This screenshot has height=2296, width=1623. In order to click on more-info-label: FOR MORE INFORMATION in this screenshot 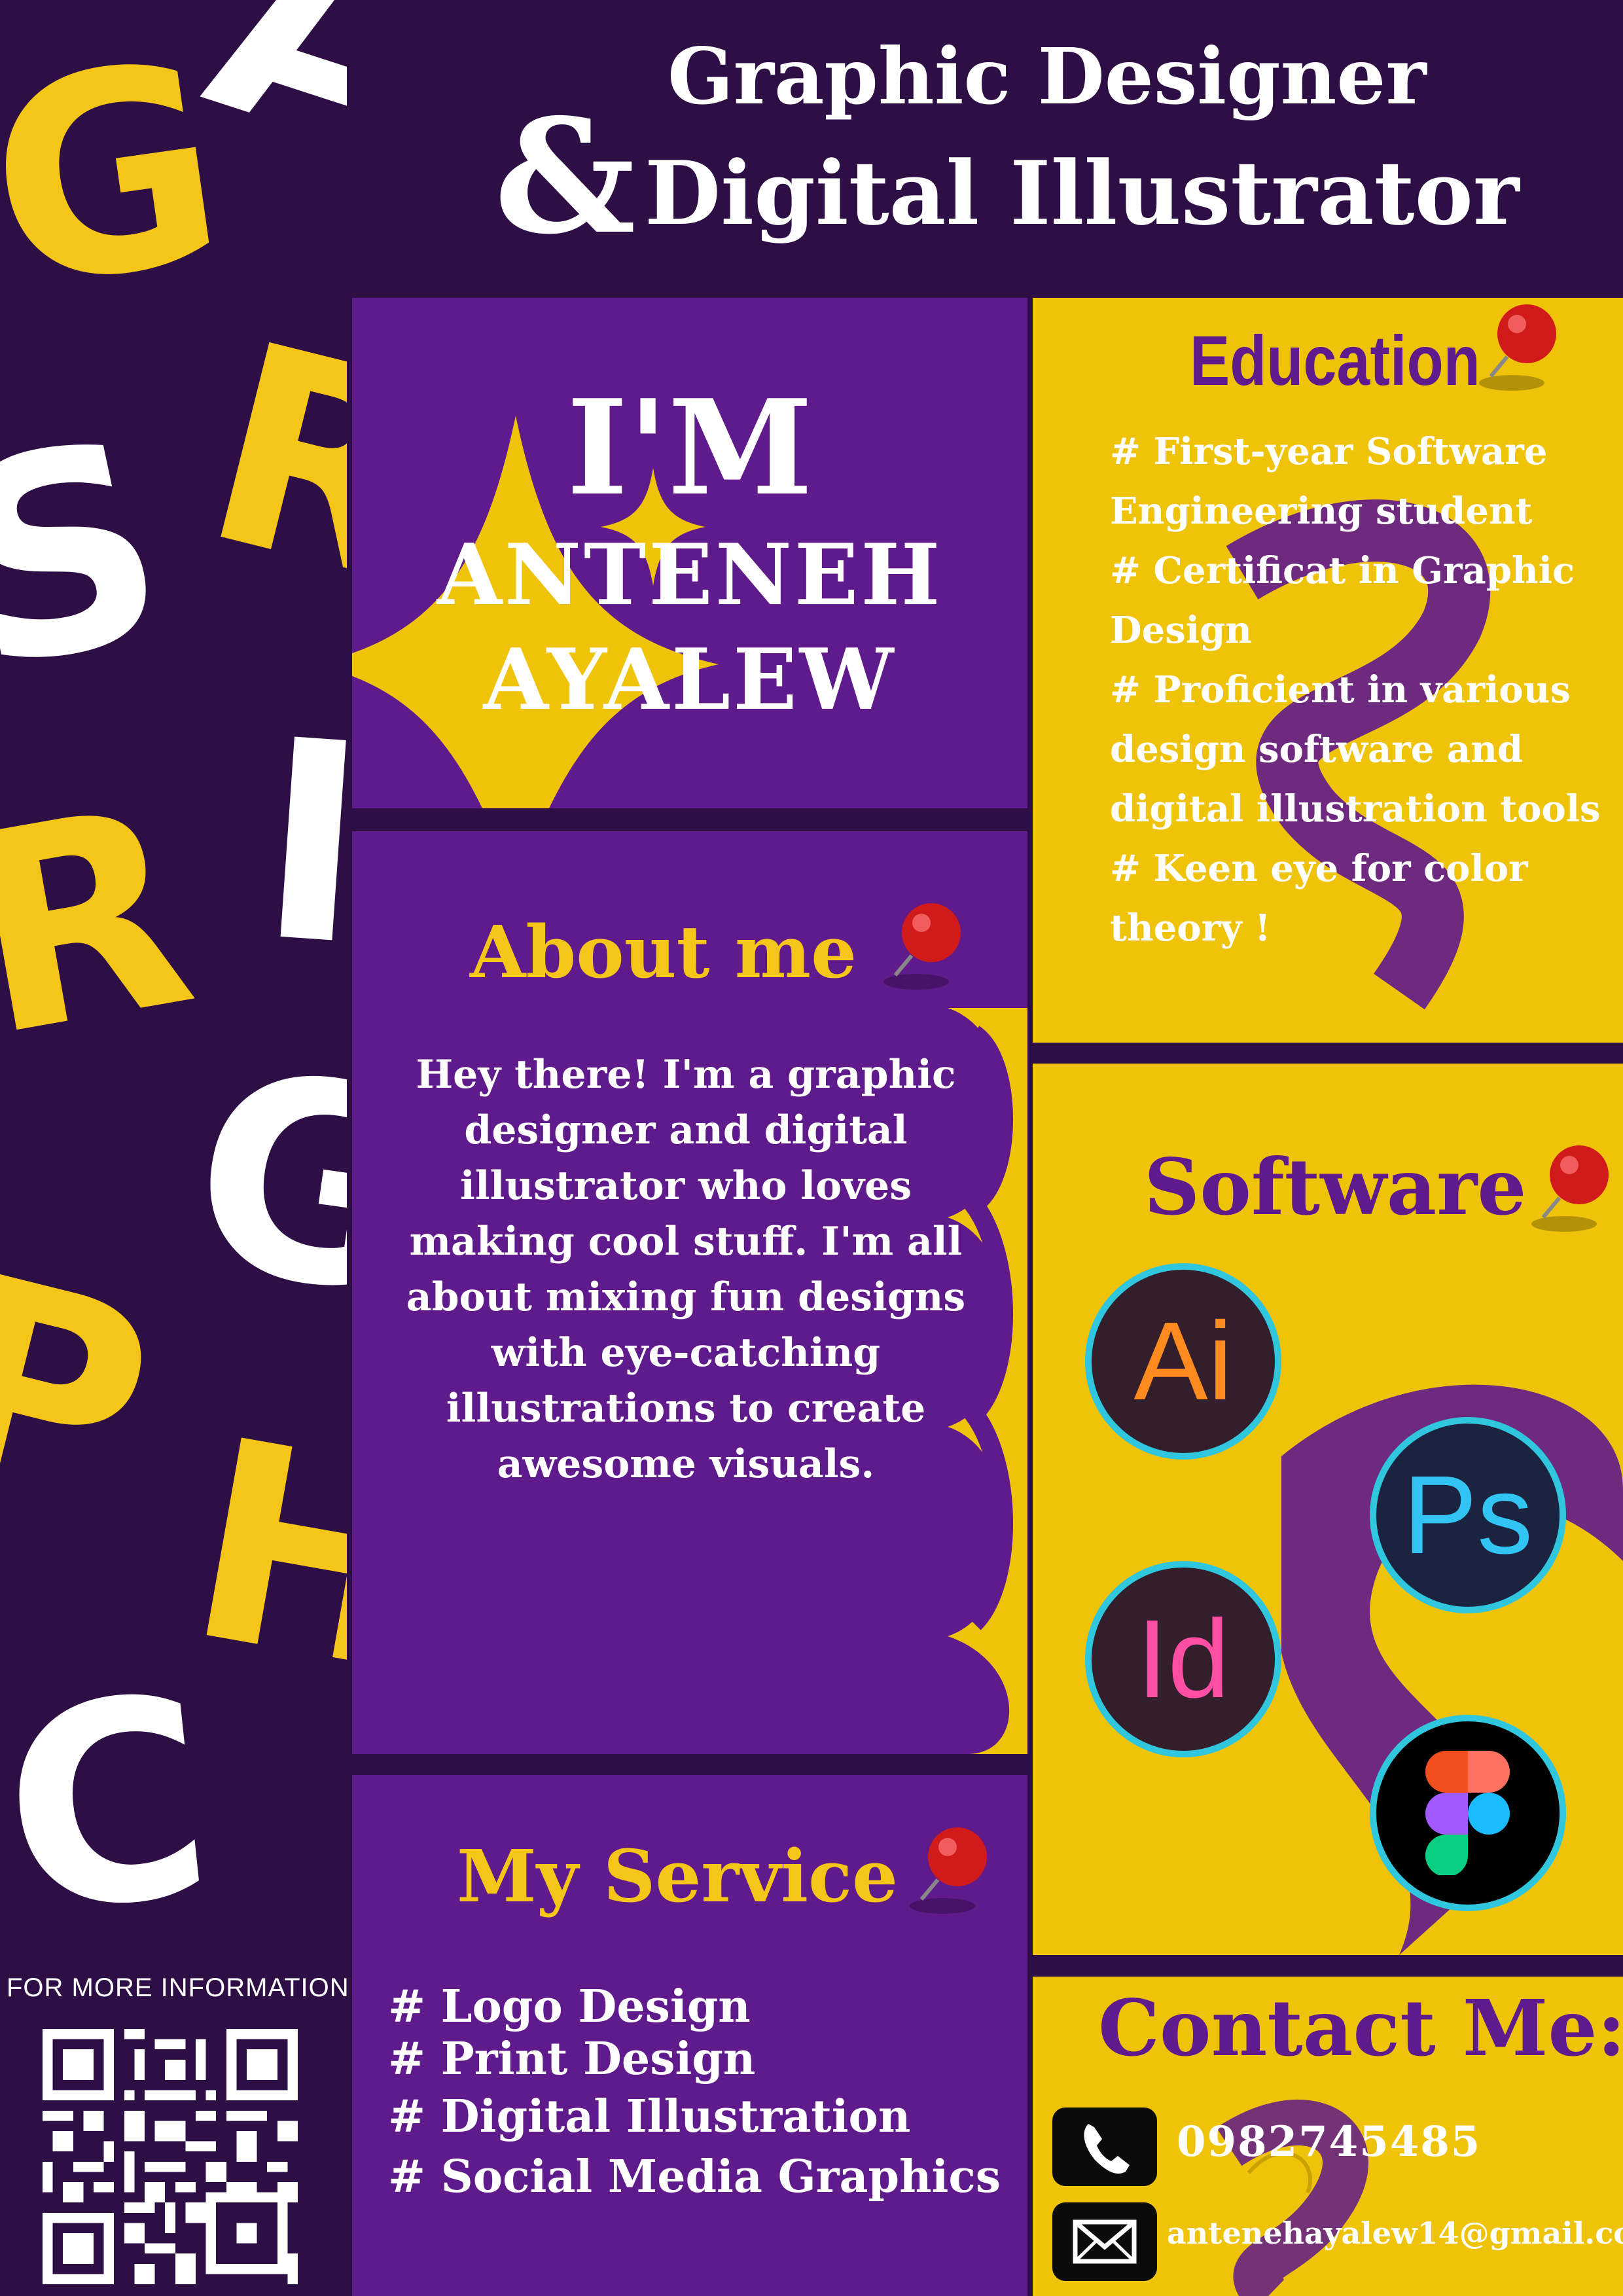, I will do `click(178, 1987)`.